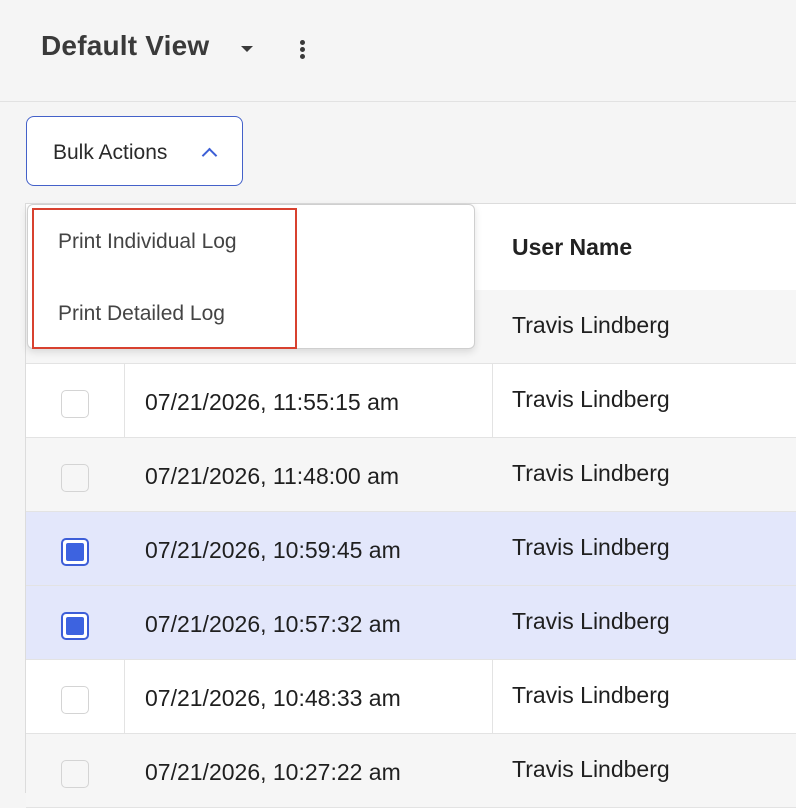 The width and height of the screenshot is (796, 808). What do you see at coordinates (125, 45) in the screenshot?
I see `view-title: Default View` at bounding box center [125, 45].